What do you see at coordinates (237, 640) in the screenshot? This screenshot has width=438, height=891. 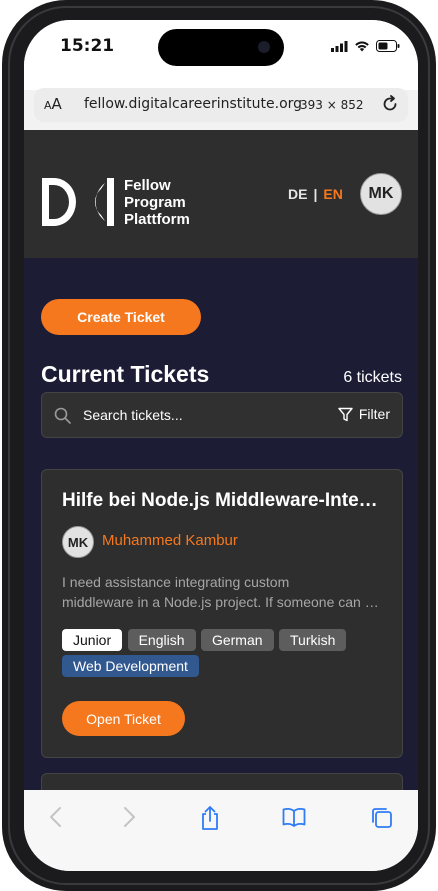 I see `language-tag: German` at bounding box center [237, 640].